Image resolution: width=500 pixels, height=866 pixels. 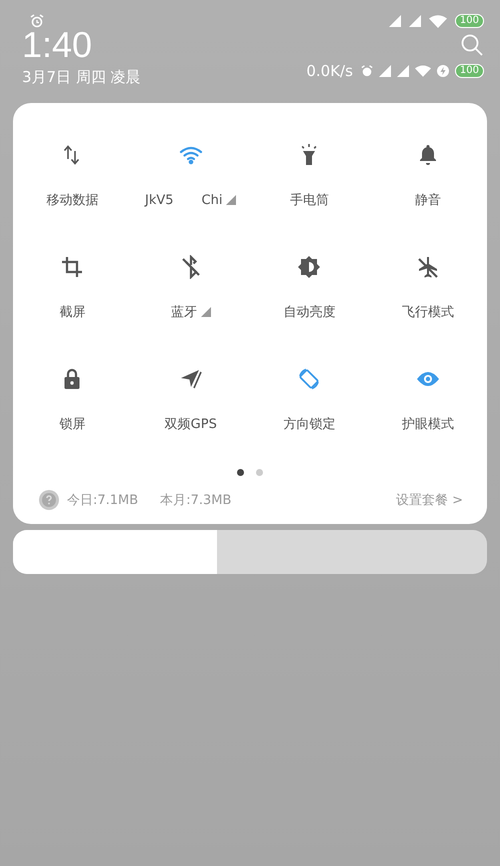 What do you see at coordinates (72, 400) in the screenshot?
I see `quick-toggle: 锁屏` at bounding box center [72, 400].